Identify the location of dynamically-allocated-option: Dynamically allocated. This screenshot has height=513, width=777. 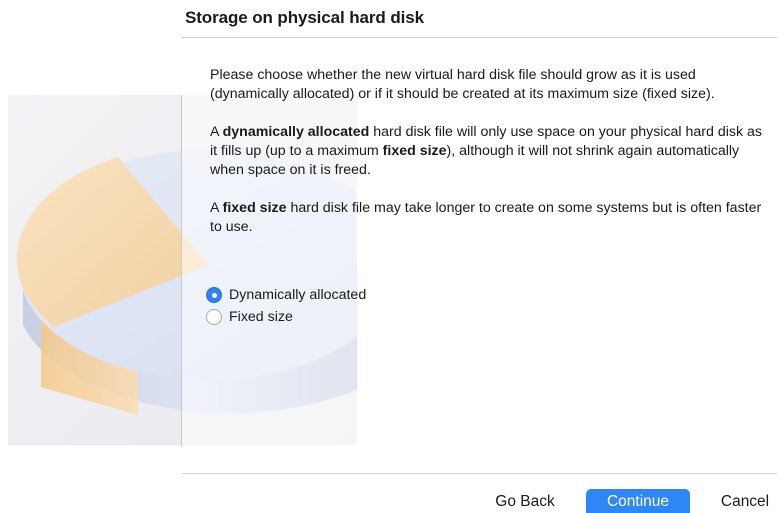
(286, 295).